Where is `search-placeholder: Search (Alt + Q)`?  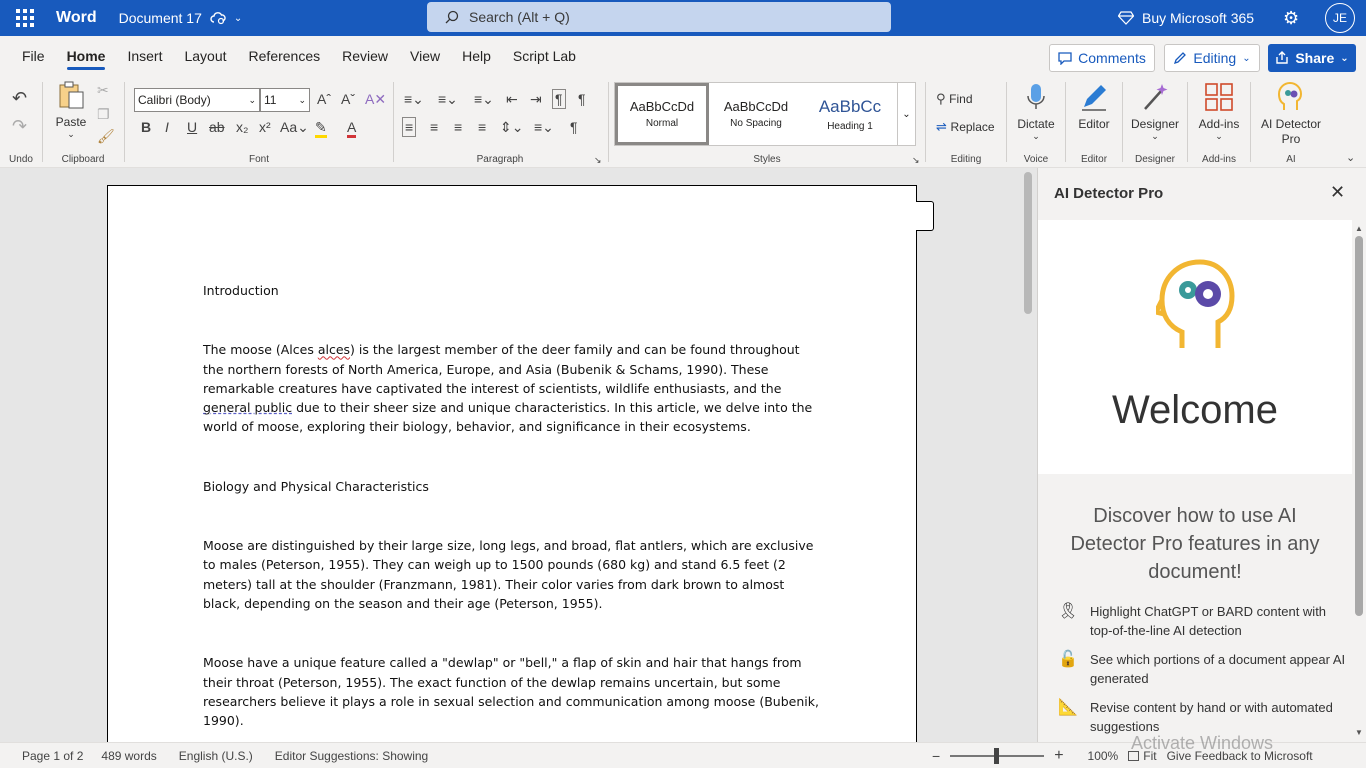
search-placeholder: Search (Alt + Q) is located at coordinates (519, 17).